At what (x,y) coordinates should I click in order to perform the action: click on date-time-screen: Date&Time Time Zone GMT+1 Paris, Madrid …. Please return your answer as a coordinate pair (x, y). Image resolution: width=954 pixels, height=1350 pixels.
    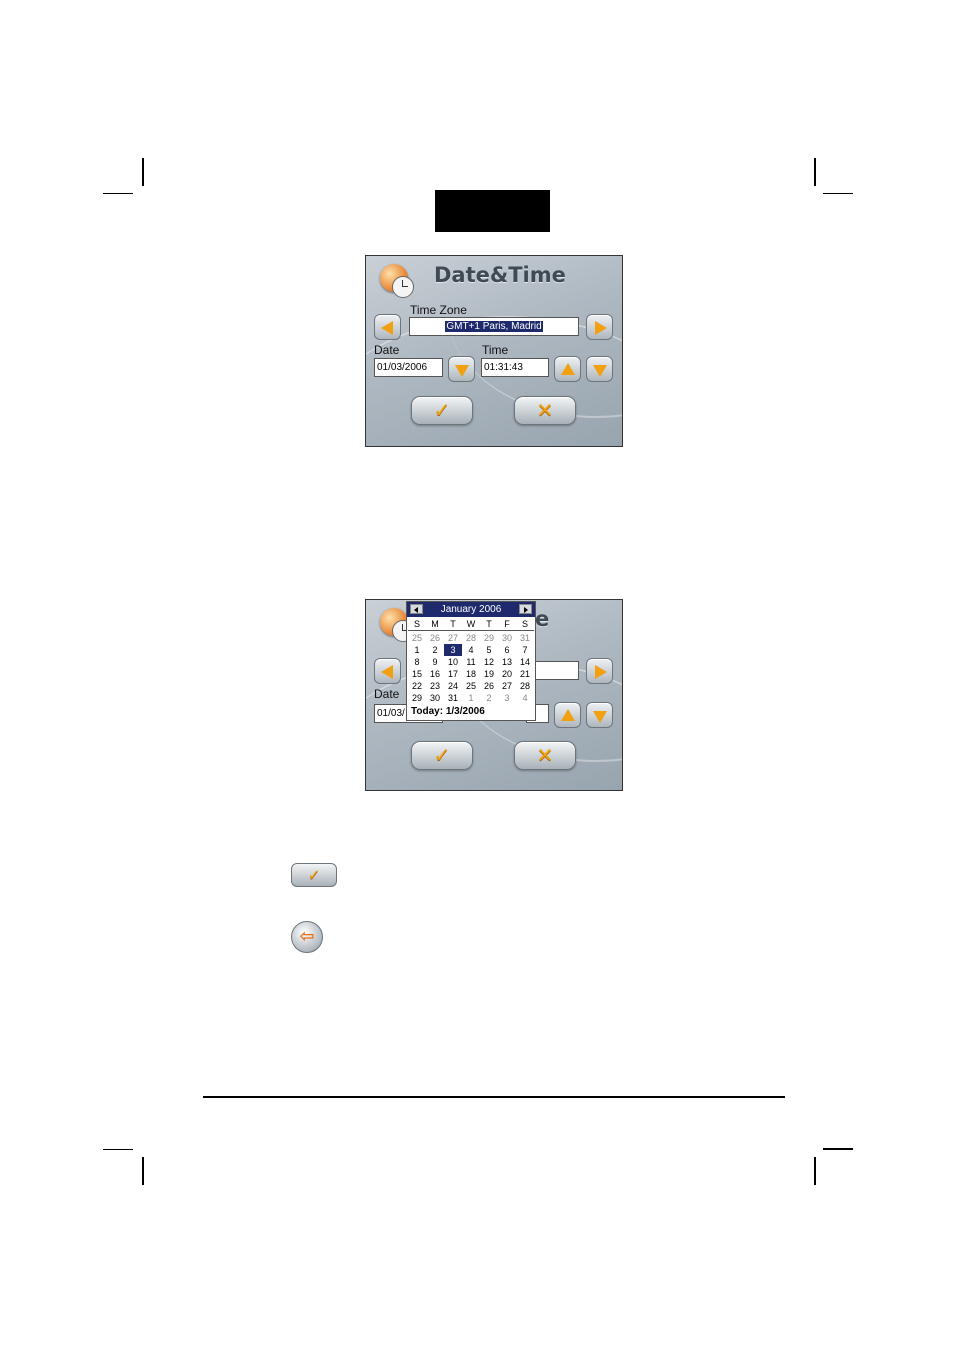
    Looking at the image, I should click on (494, 351).